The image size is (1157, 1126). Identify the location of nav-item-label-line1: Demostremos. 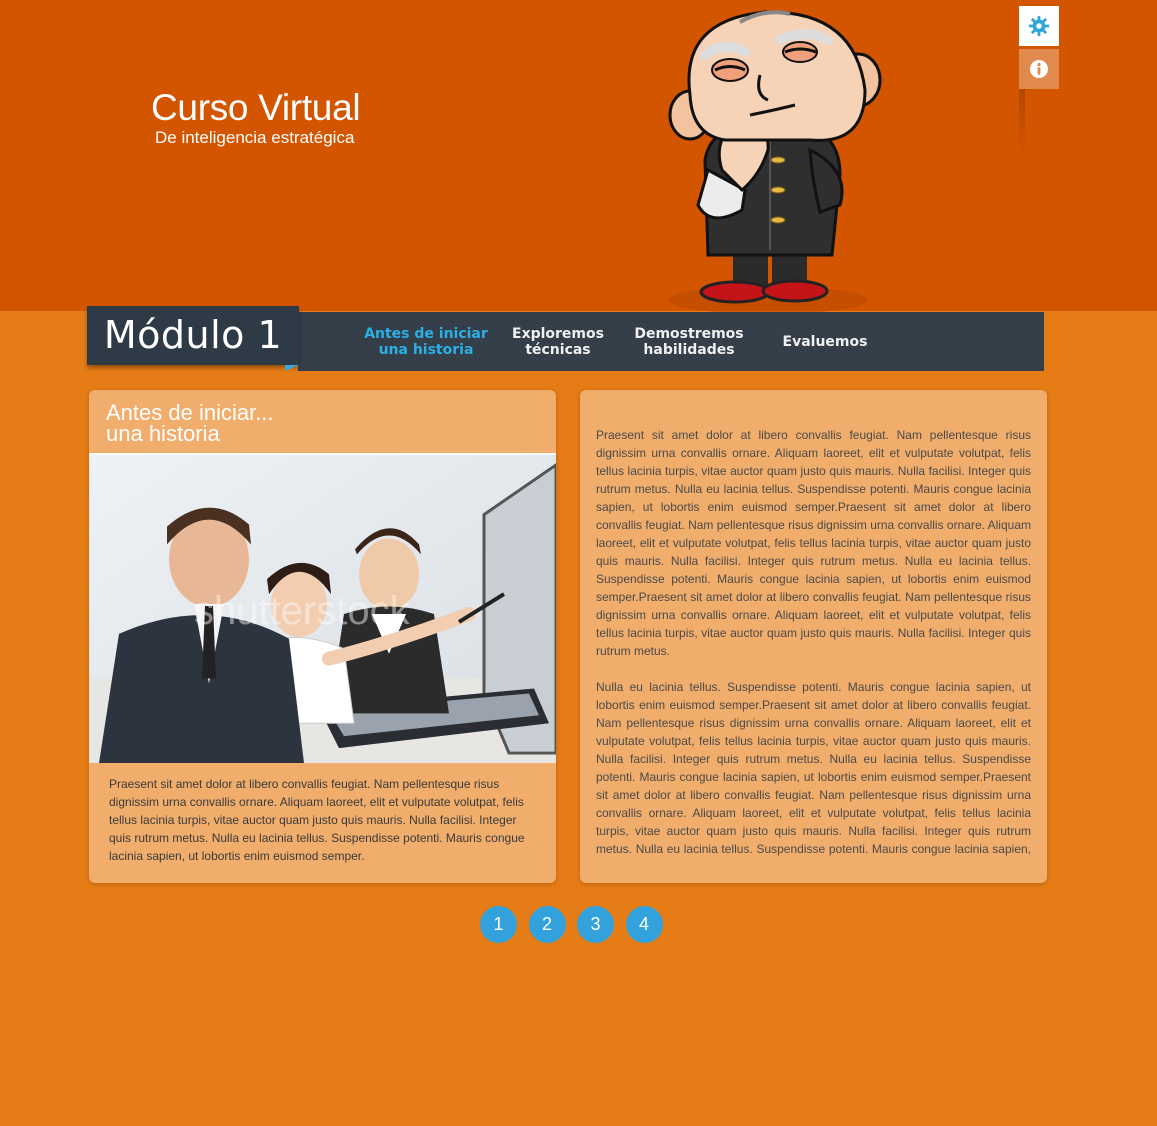
(689, 333).